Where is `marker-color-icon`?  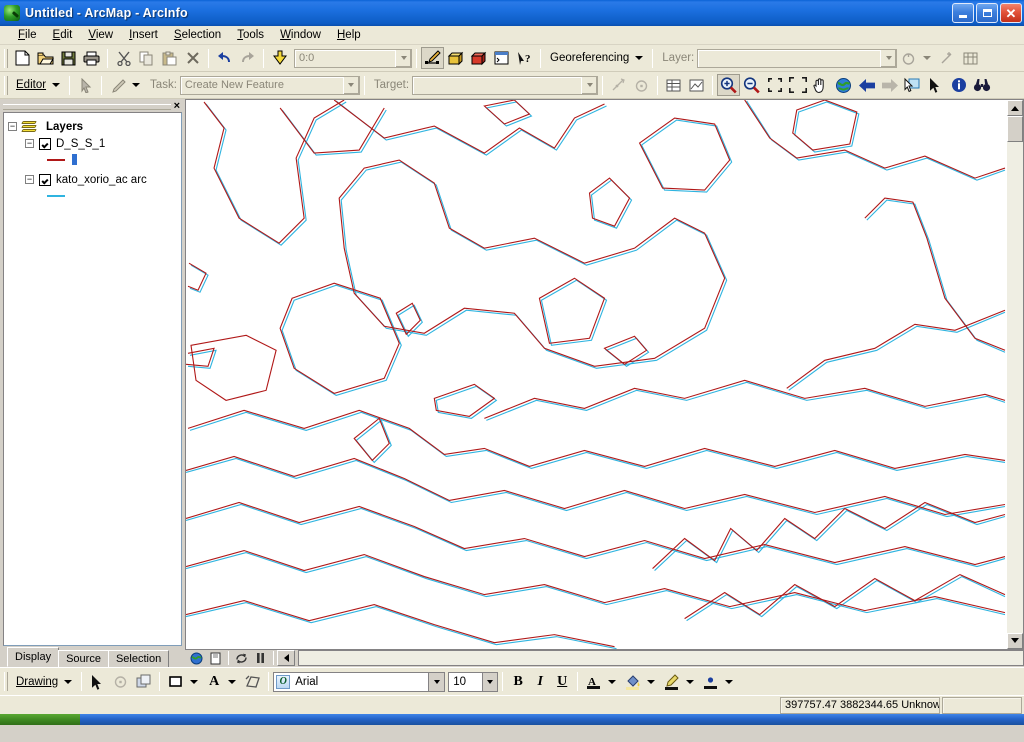
marker-color-icon is located at coordinates (710, 682).